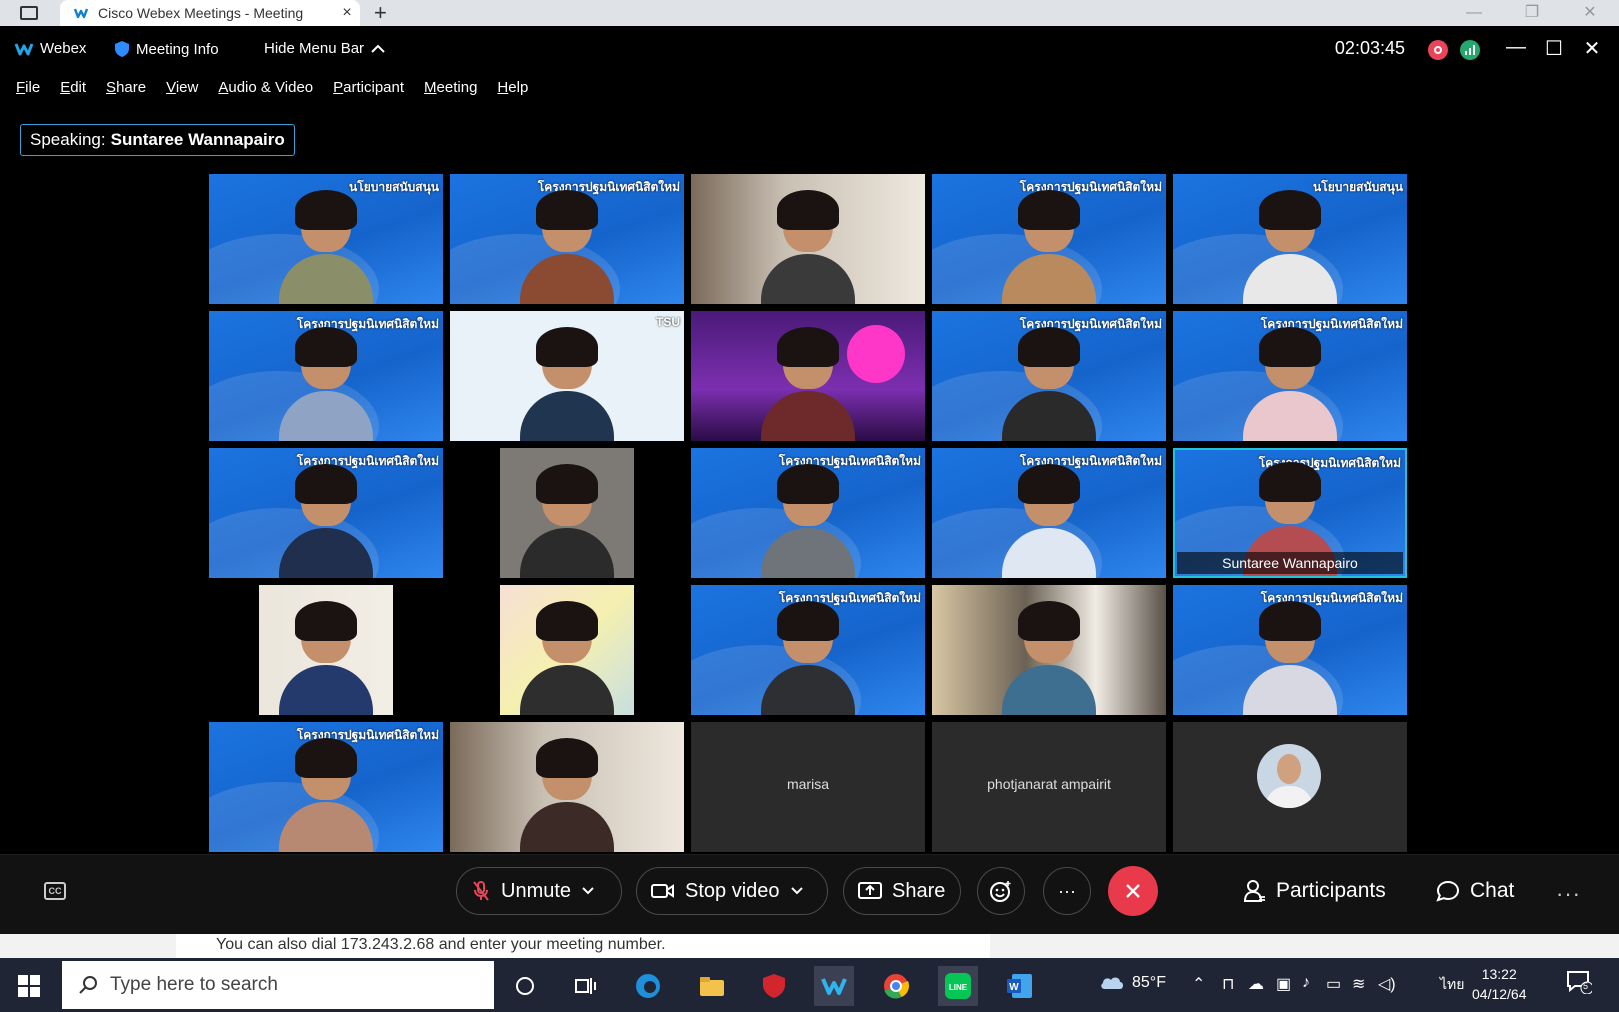  I want to click on browser-maximize-icon: ❐, so click(1532, 13).